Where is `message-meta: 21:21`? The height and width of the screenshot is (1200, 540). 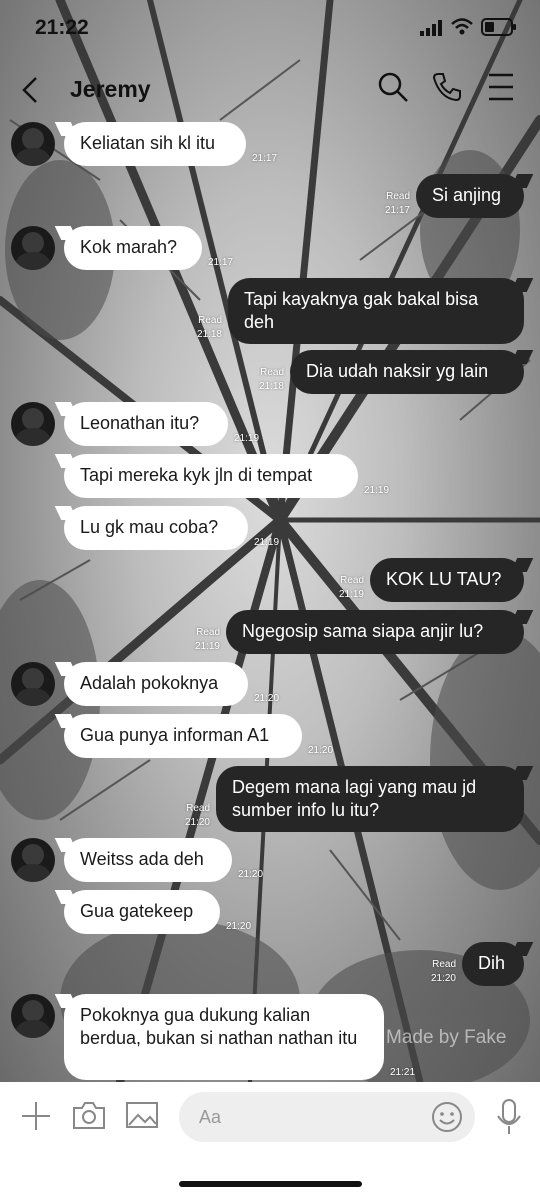
message-meta: 21:21 is located at coordinates (402, 1073).